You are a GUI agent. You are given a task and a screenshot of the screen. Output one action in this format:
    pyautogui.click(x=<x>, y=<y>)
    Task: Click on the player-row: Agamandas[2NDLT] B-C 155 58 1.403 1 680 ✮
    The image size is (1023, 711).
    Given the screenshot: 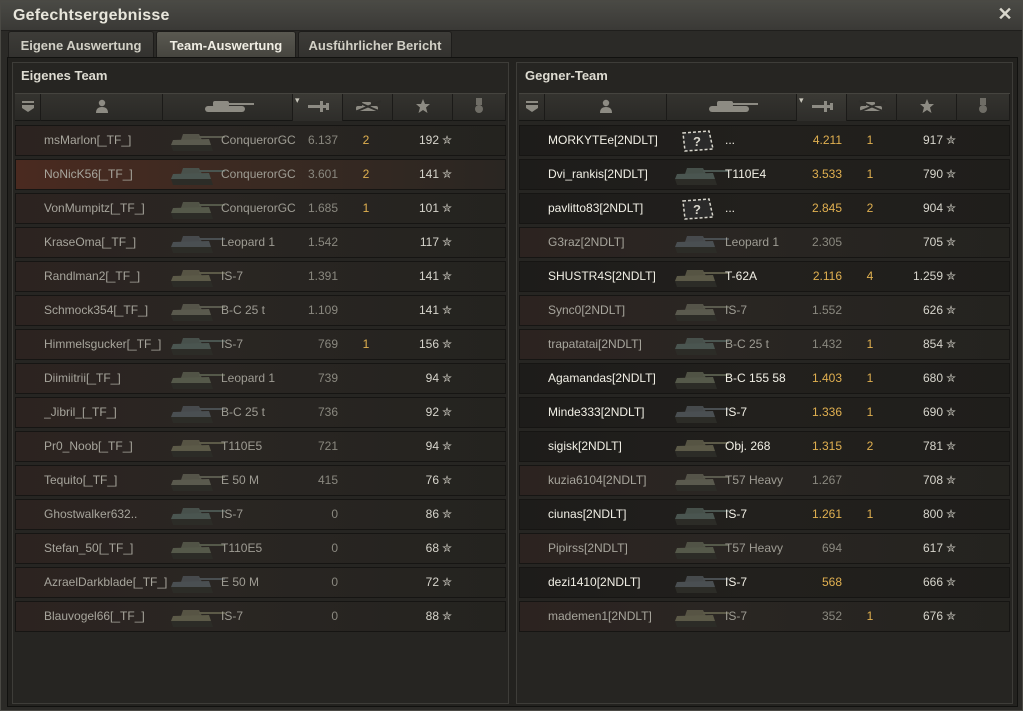 What is the action you would take?
    pyautogui.click(x=764, y=378)
    